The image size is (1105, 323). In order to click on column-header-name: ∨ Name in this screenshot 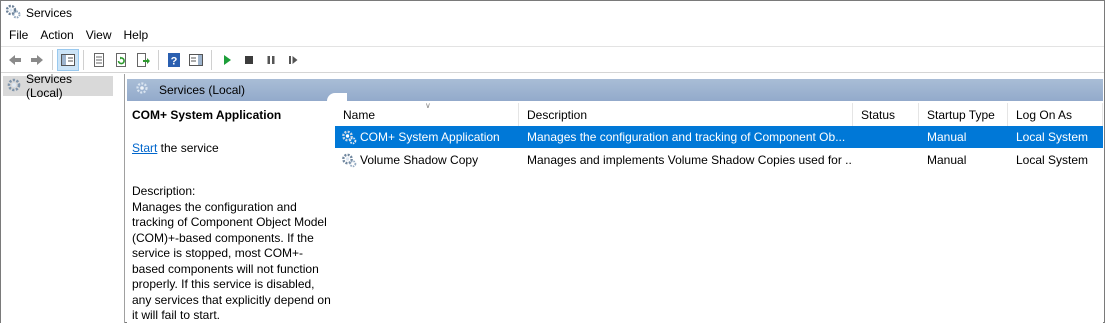, I will do `click(427, 114)`.